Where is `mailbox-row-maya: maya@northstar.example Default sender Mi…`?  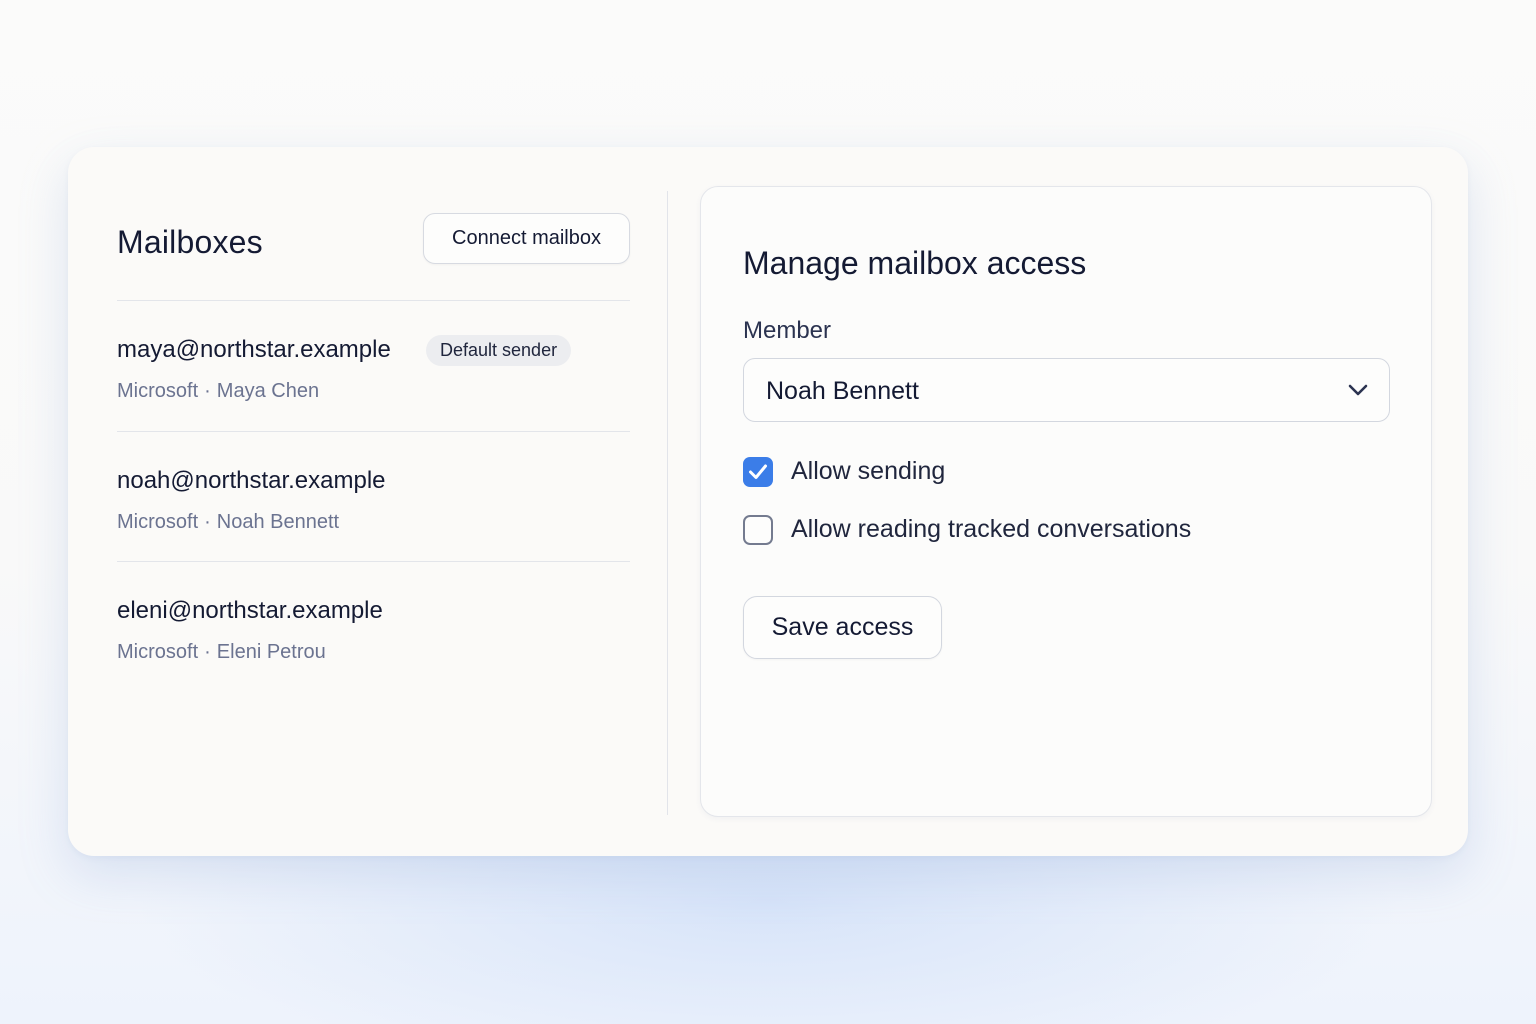 mailbox-row-maya: maya@northstar.example Default sender Mi… is located at coordinates (373, 390).